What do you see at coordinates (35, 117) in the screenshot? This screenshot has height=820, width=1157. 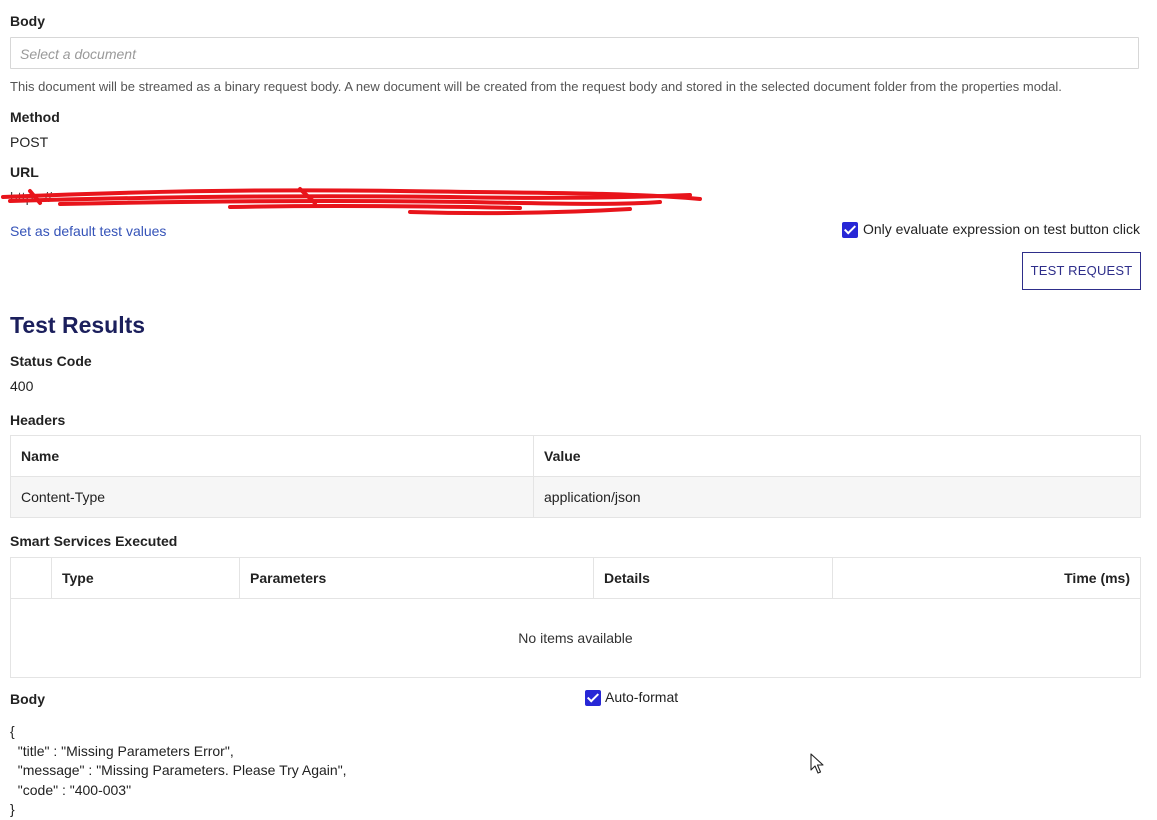 I see `method-label: Method` at bounding box center [35, 117].